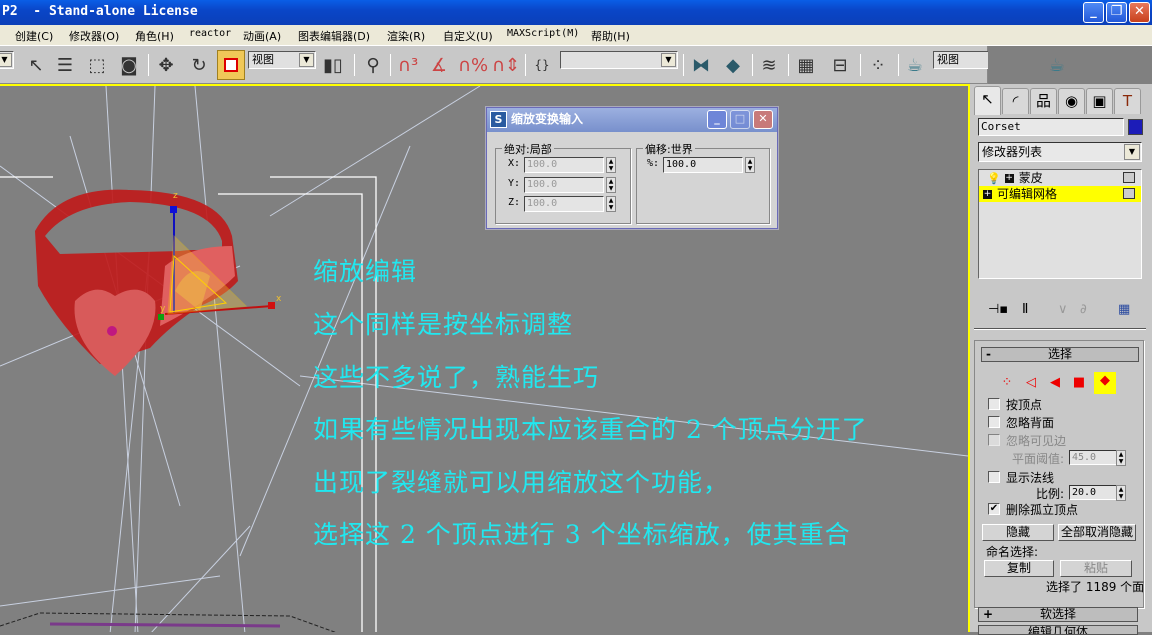  Describe the element at coordinates (733, 65) in the screenshot. I see `align-icon: ◆` at that location.